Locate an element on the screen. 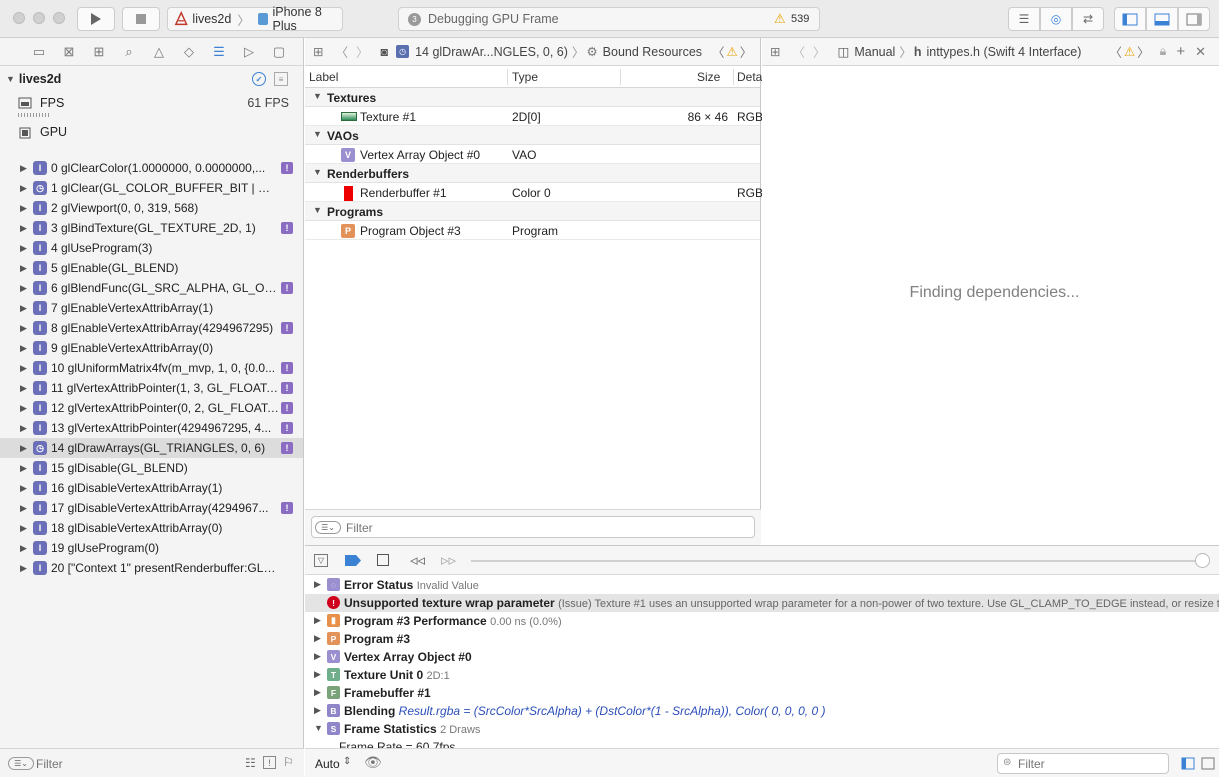 The width and height of the screenshot is (1219, 777). debug-filter-field: ⊜ is located at coordinates (1083, 763).